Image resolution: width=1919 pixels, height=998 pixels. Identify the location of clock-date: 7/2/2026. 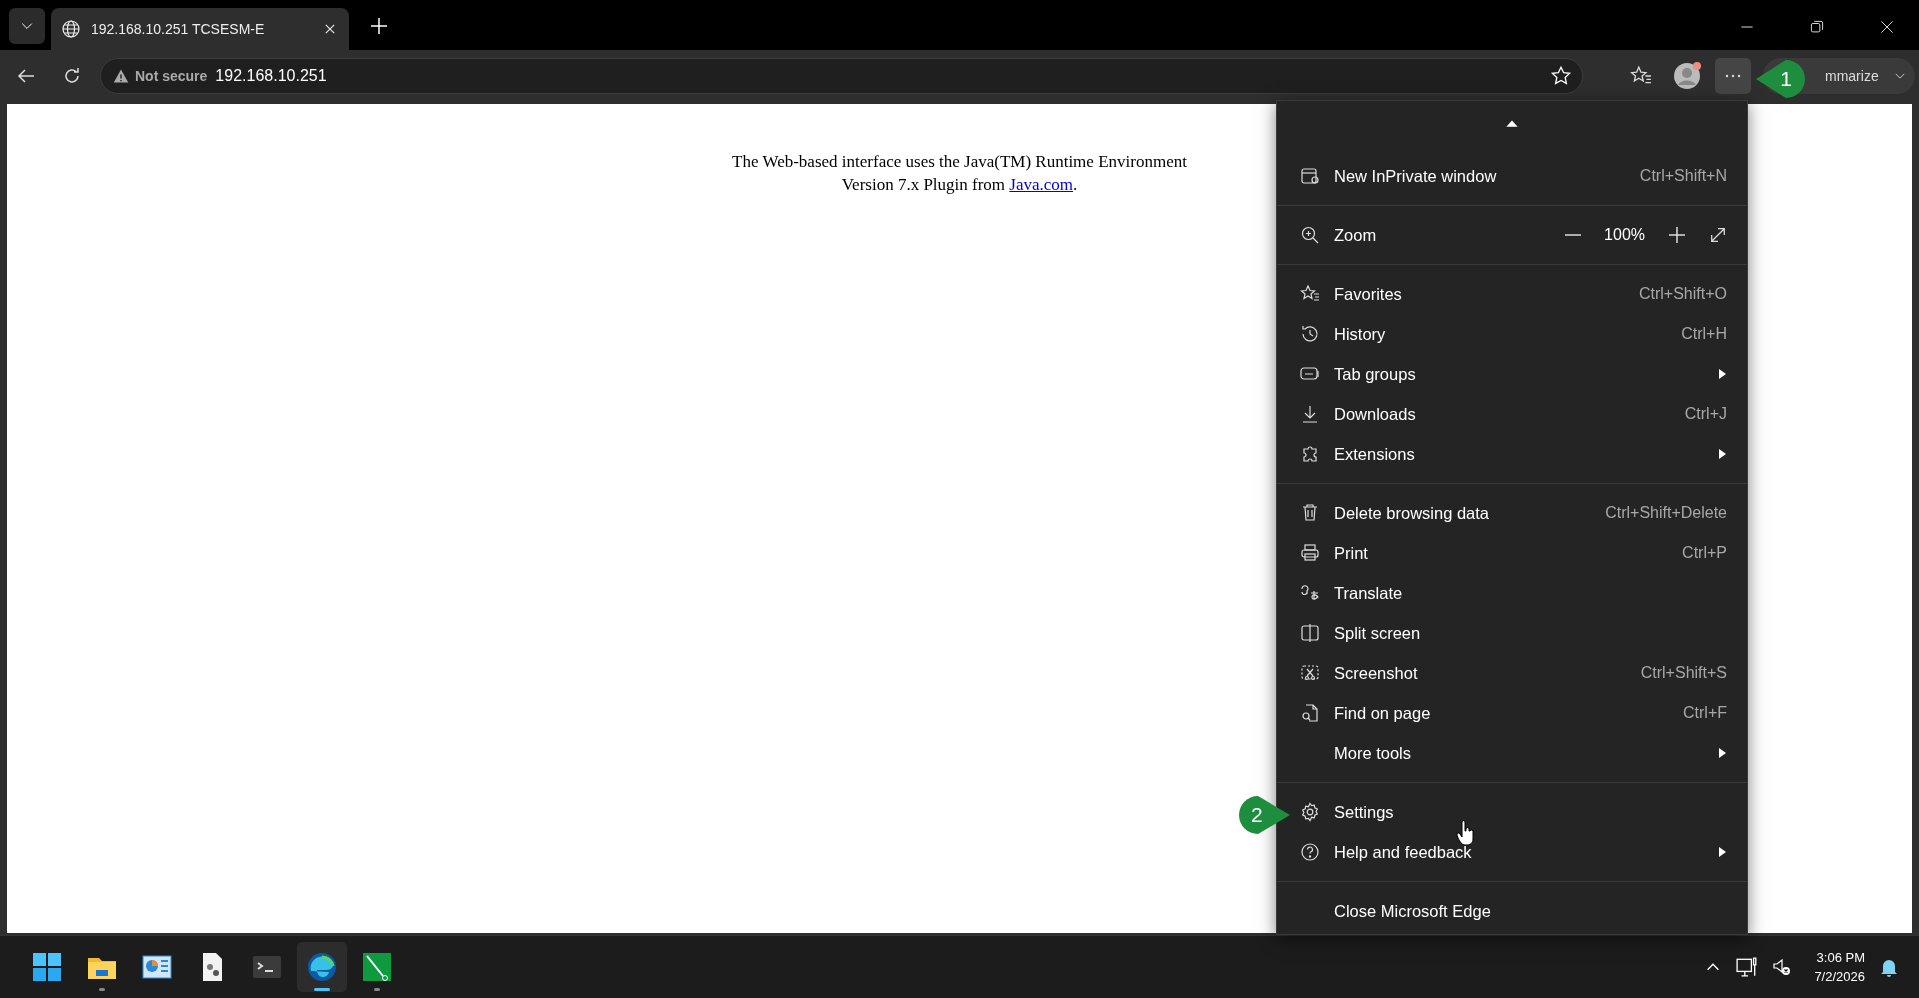
(1839, 977).